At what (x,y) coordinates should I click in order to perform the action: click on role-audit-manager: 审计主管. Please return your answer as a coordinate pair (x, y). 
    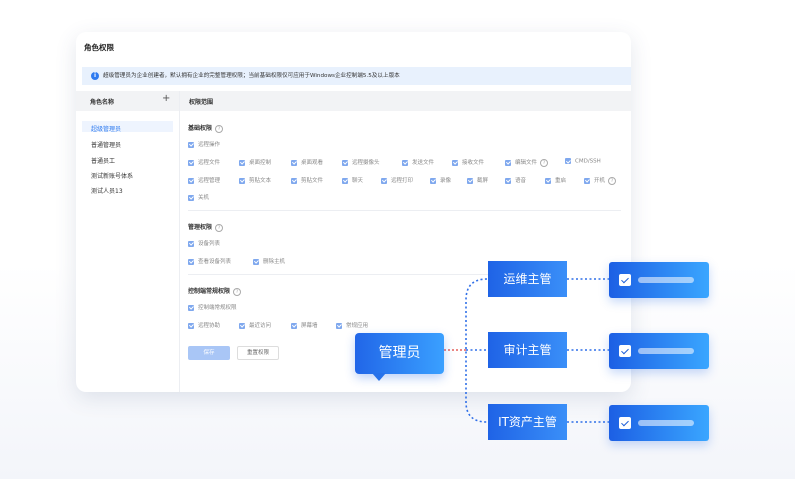
    Looking at the image, I should click on (527, 350).